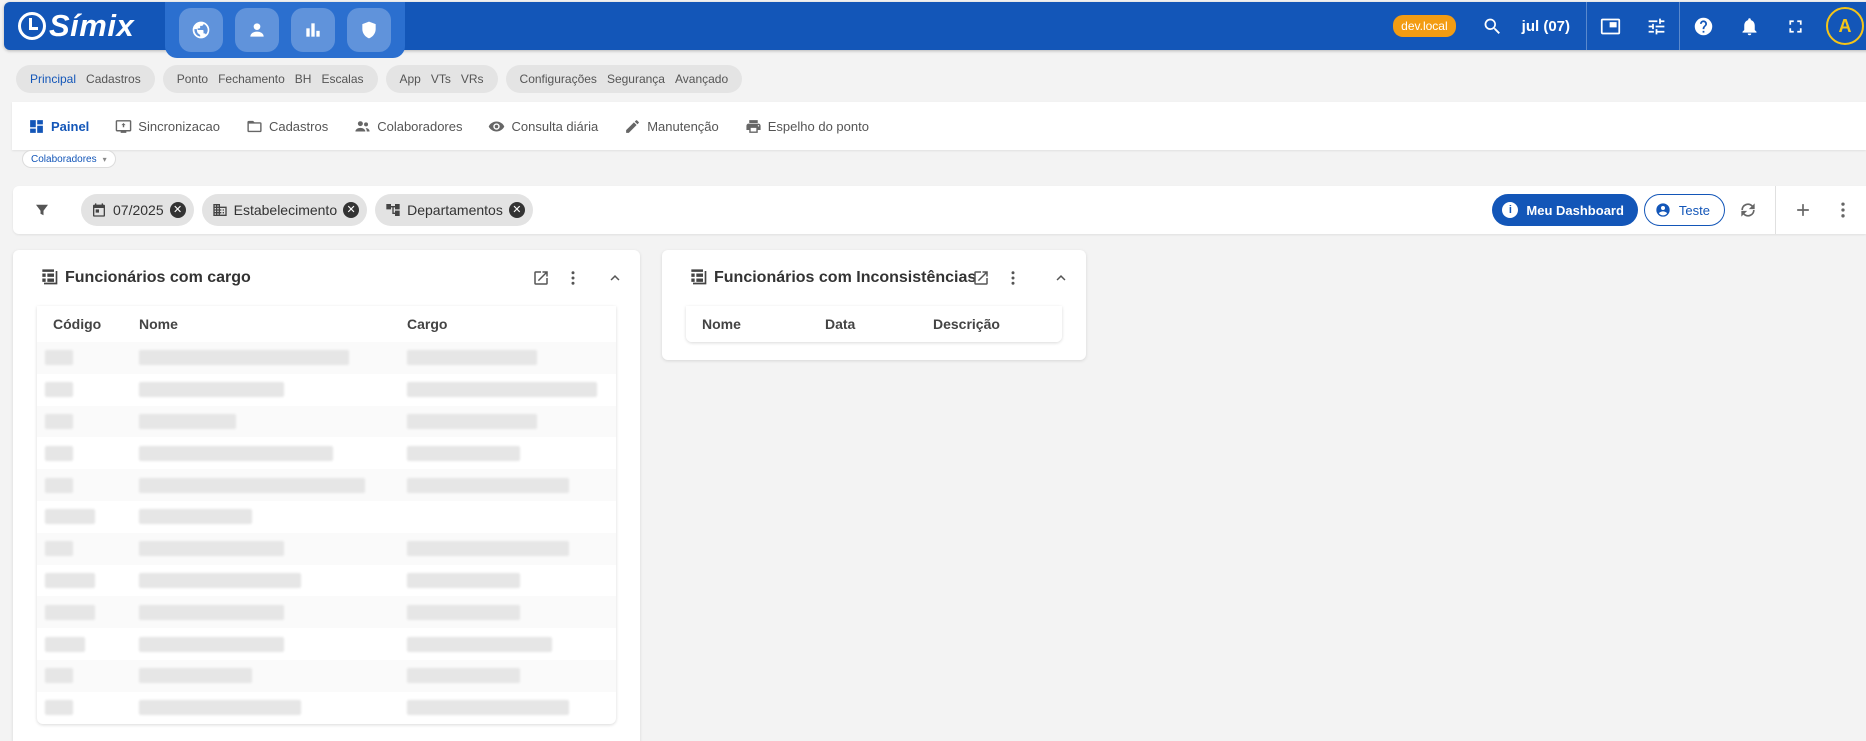 The width and height of the screenshot is (1866, 741). I want to click on globe-module-button, so click(201, 30).